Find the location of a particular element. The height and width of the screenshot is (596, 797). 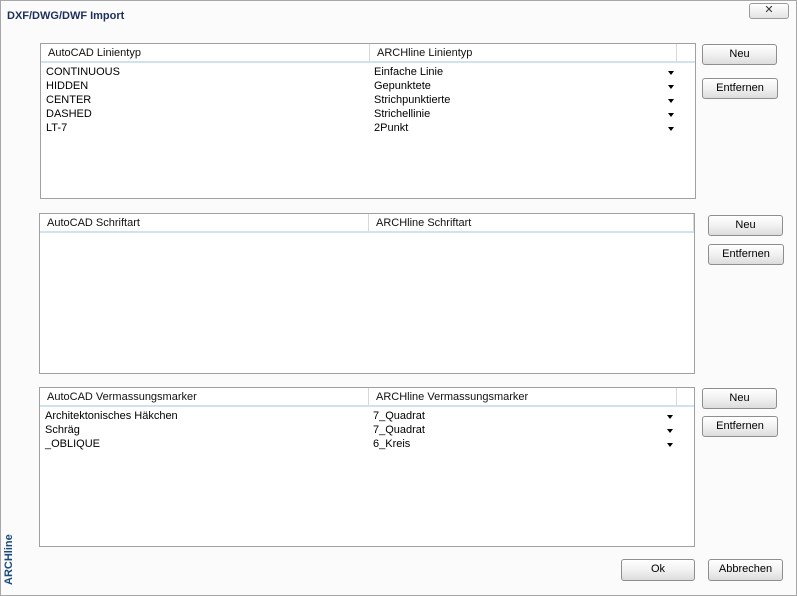

font-header-archline: ARCHline Schriftart is located at coordinates (531, 222).